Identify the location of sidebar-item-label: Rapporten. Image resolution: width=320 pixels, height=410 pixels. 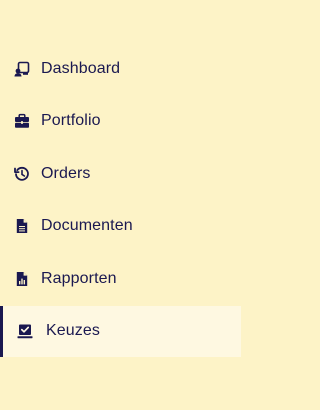
(79, 278).